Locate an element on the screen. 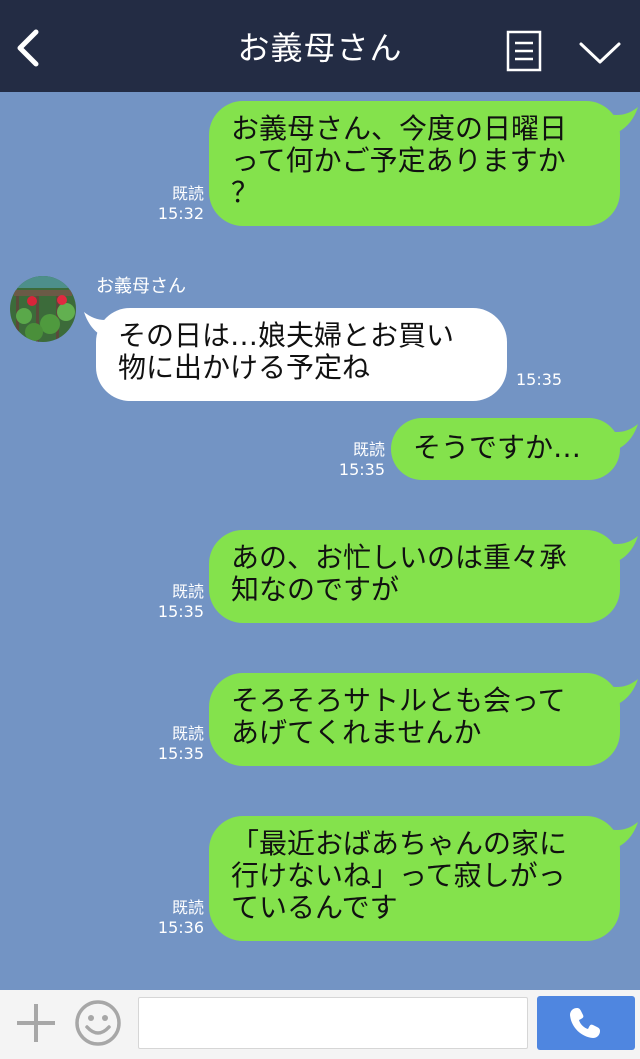 The height and width of the screenshot is (1059, 640). sender-name: お義母さん is located at coordinates (141, 286).